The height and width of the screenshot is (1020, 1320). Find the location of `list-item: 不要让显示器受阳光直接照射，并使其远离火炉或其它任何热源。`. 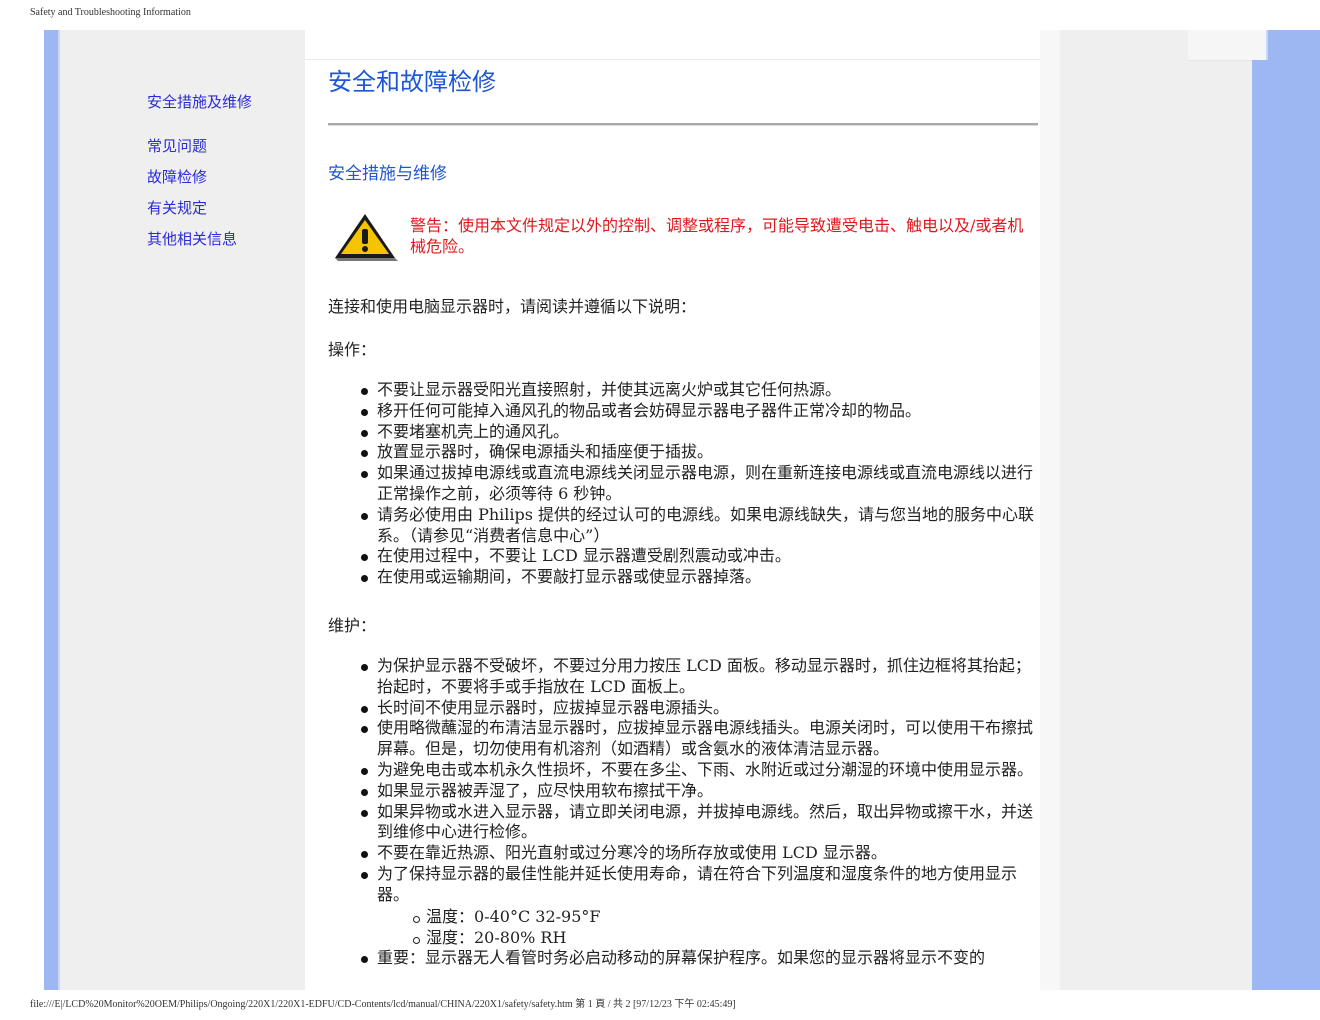

list-item: 不要让显示器受阳光直接照射，并使其远离火炉或其它任何热源。 is located at coordinates (683, 390).